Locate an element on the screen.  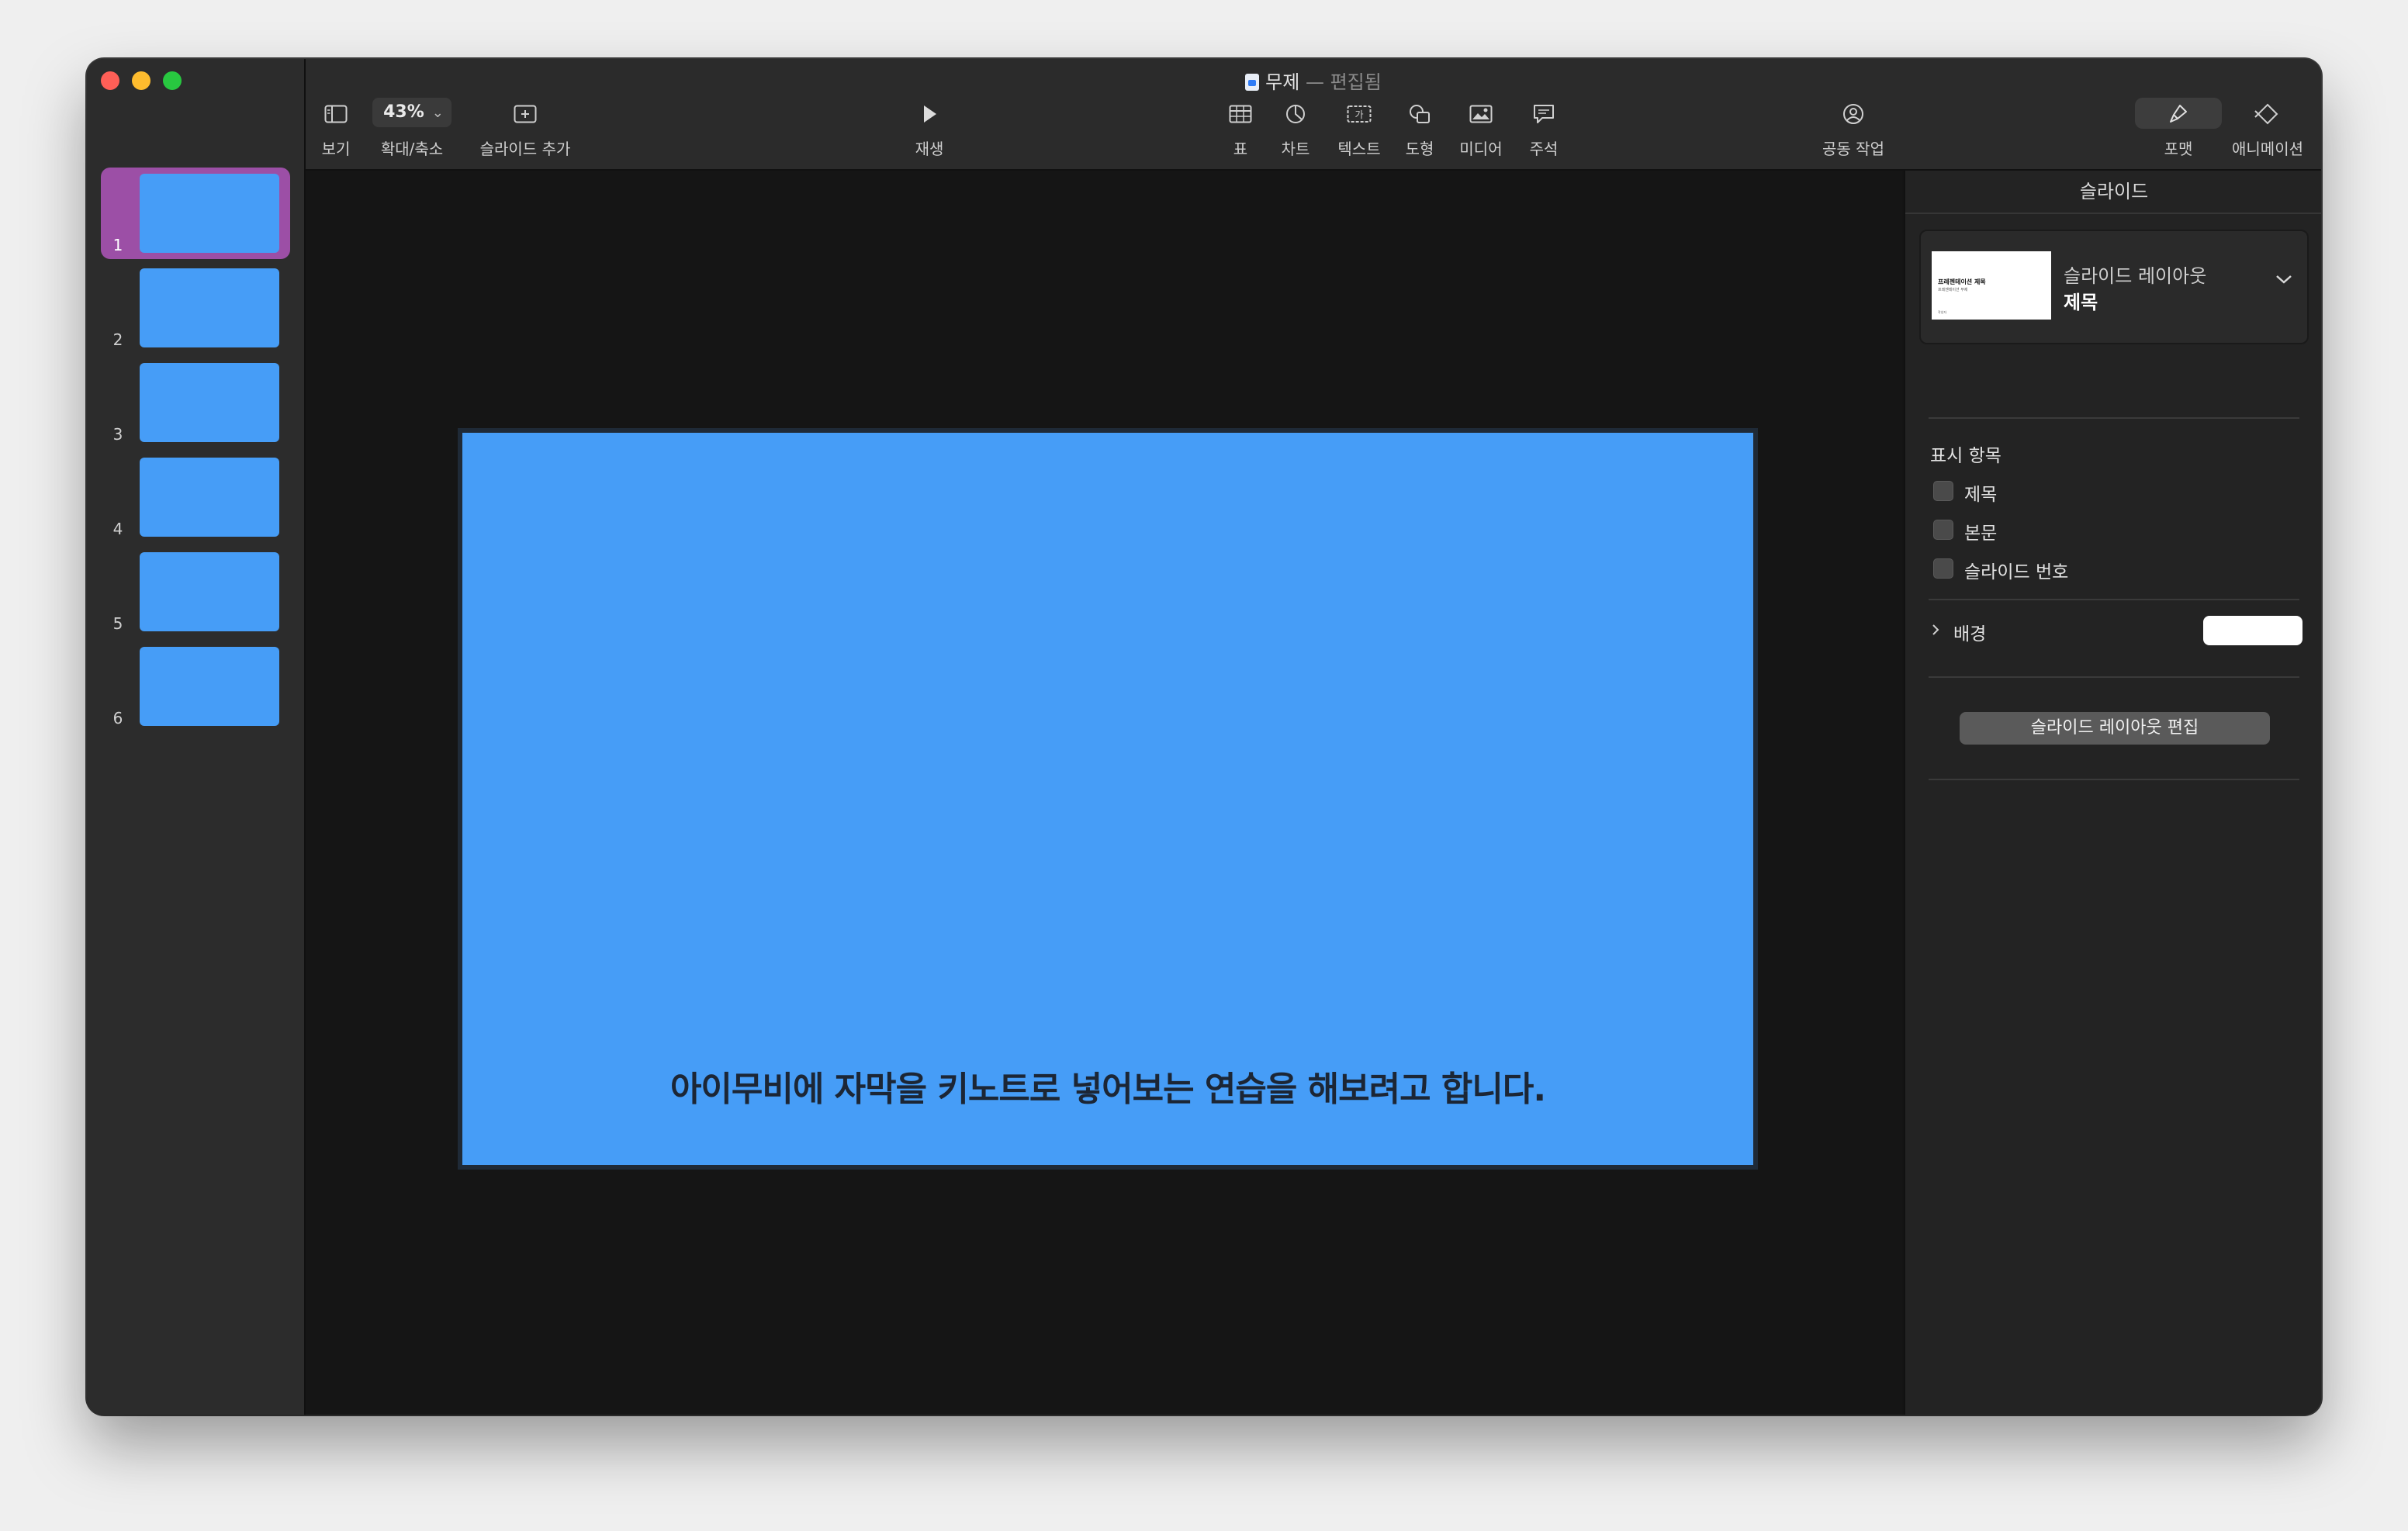
collaborate-icon is located at coordinates (1854, 113).